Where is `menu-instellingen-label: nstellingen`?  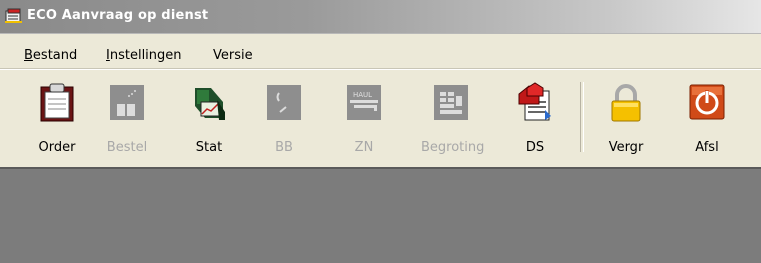 menu-instellingen-label: nstellingen is located at coordinates (145, 55).